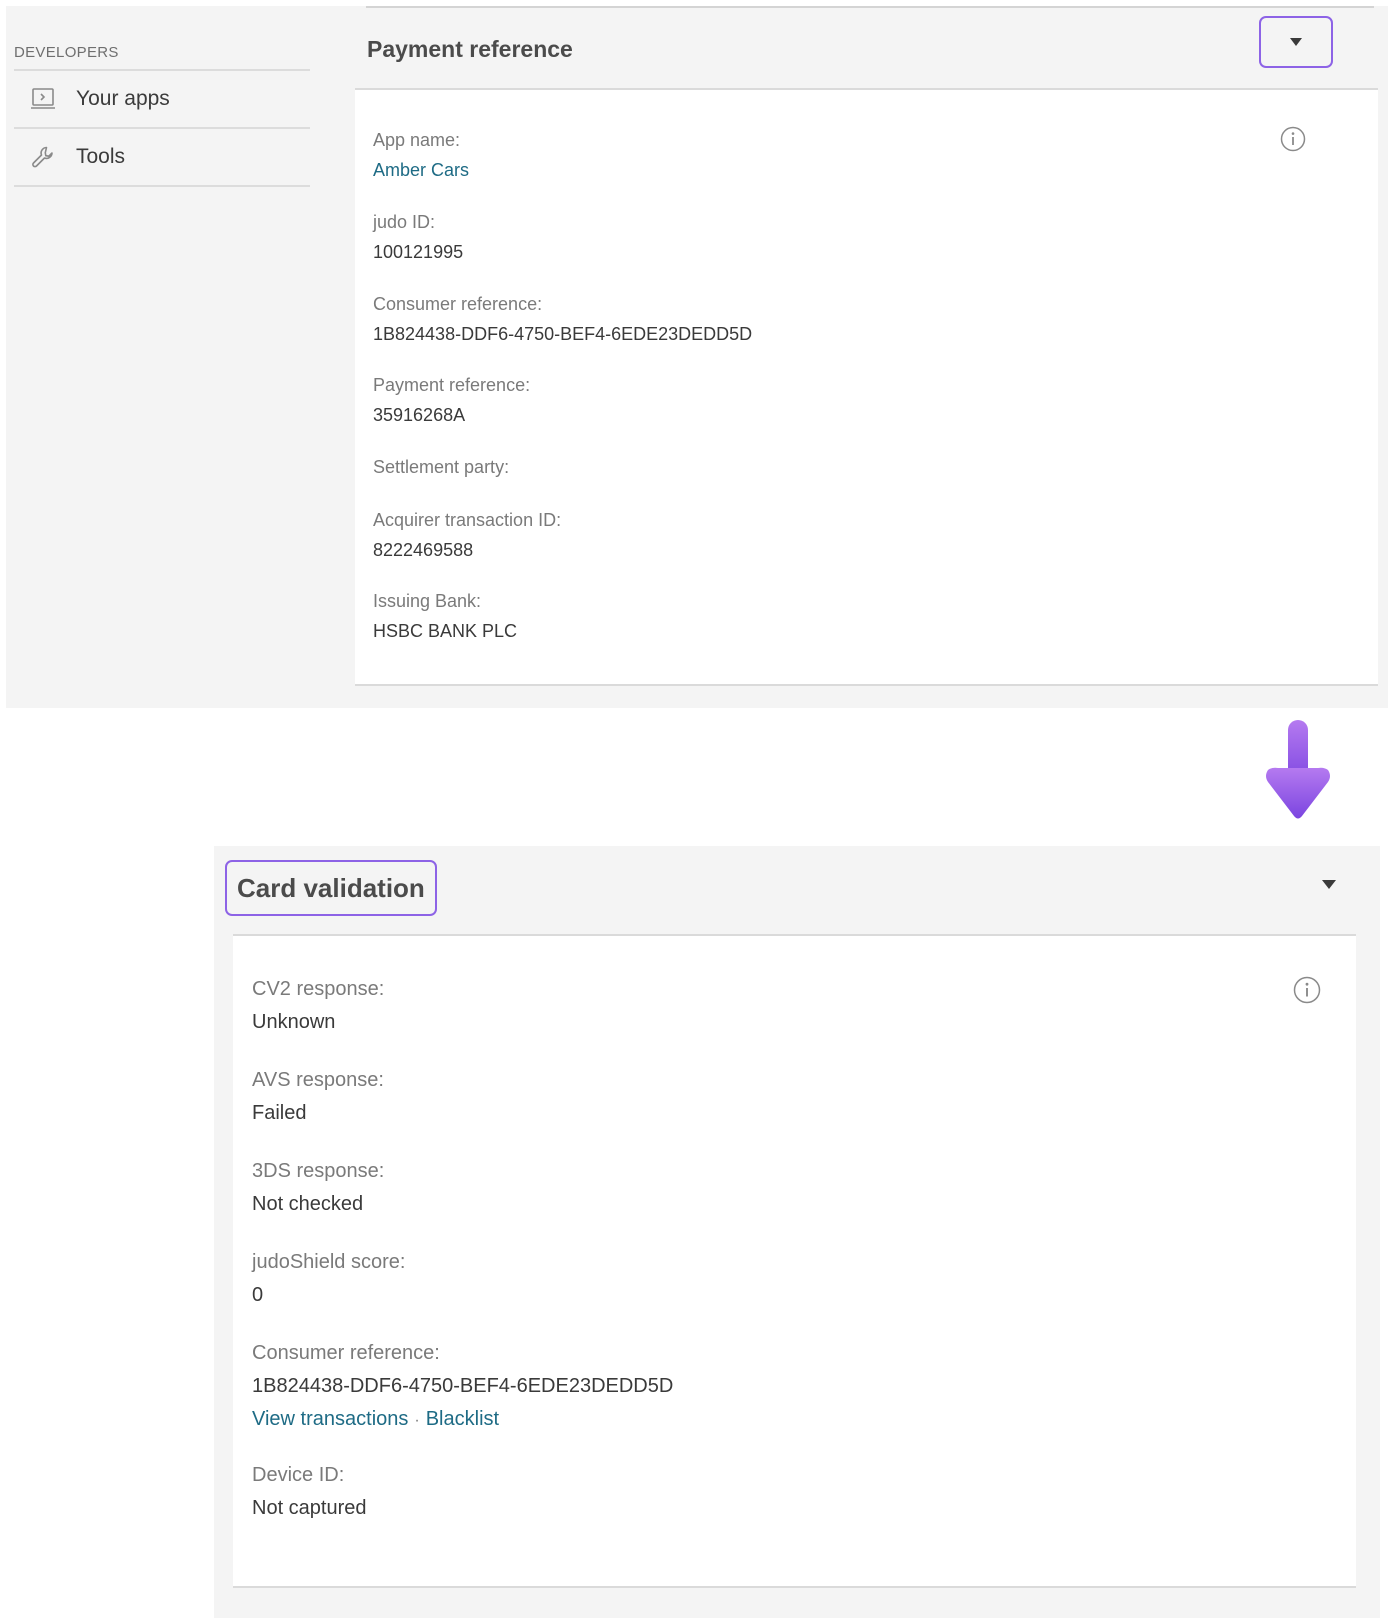 This screenshot has width=1393, height=1618. I want to click on field-cv2-response: CV2 response: Unknown, so click(318, 1006).